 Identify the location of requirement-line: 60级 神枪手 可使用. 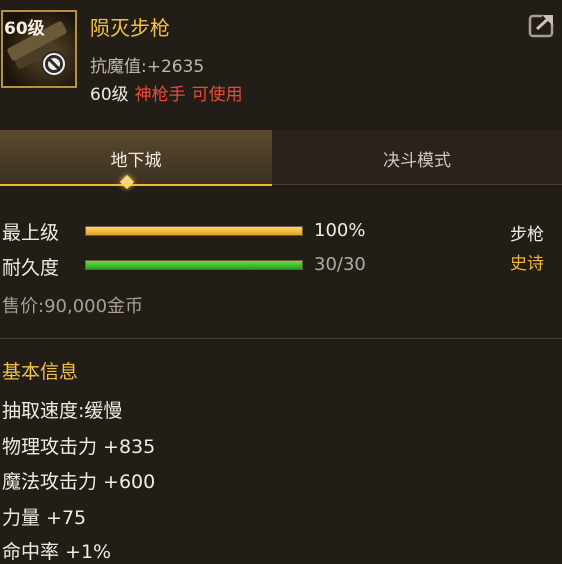
(166, 92).